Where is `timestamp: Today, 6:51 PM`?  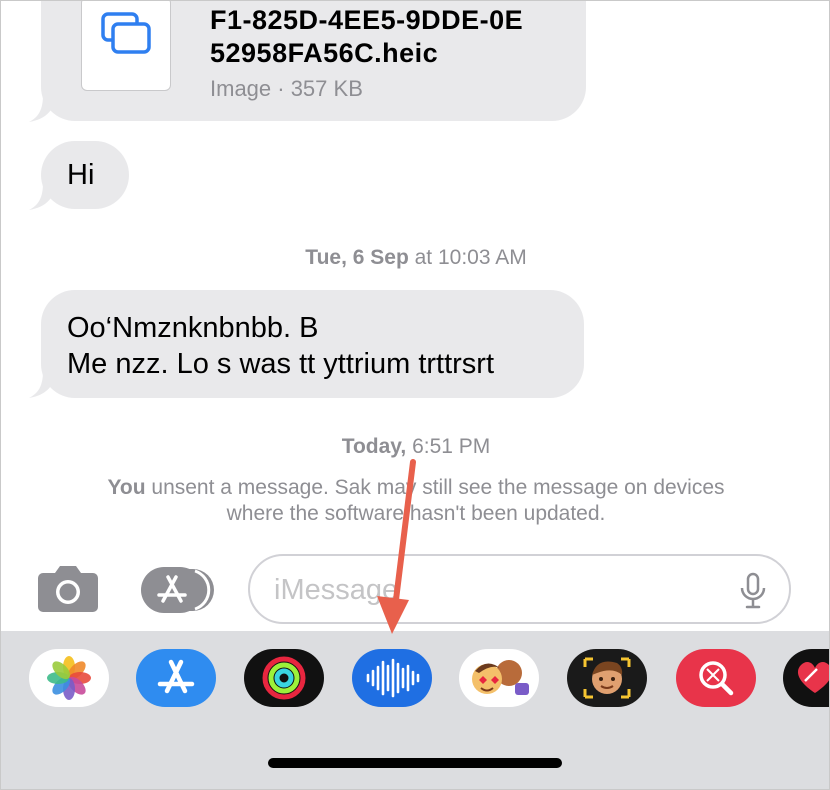 timestamp: Today, 6:51 PM is located at coordinates (415, 447).